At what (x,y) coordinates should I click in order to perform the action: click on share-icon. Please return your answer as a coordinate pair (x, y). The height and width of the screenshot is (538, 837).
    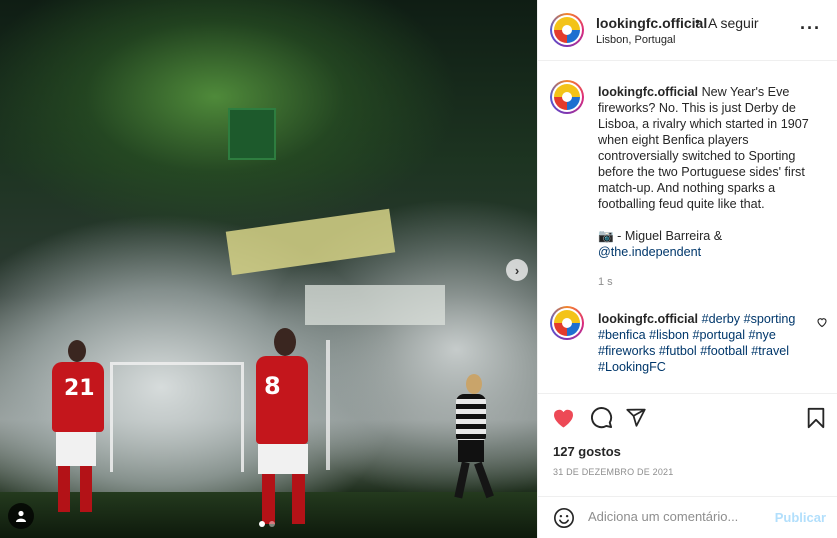
    Looking at the image, I should click on (636, 417).